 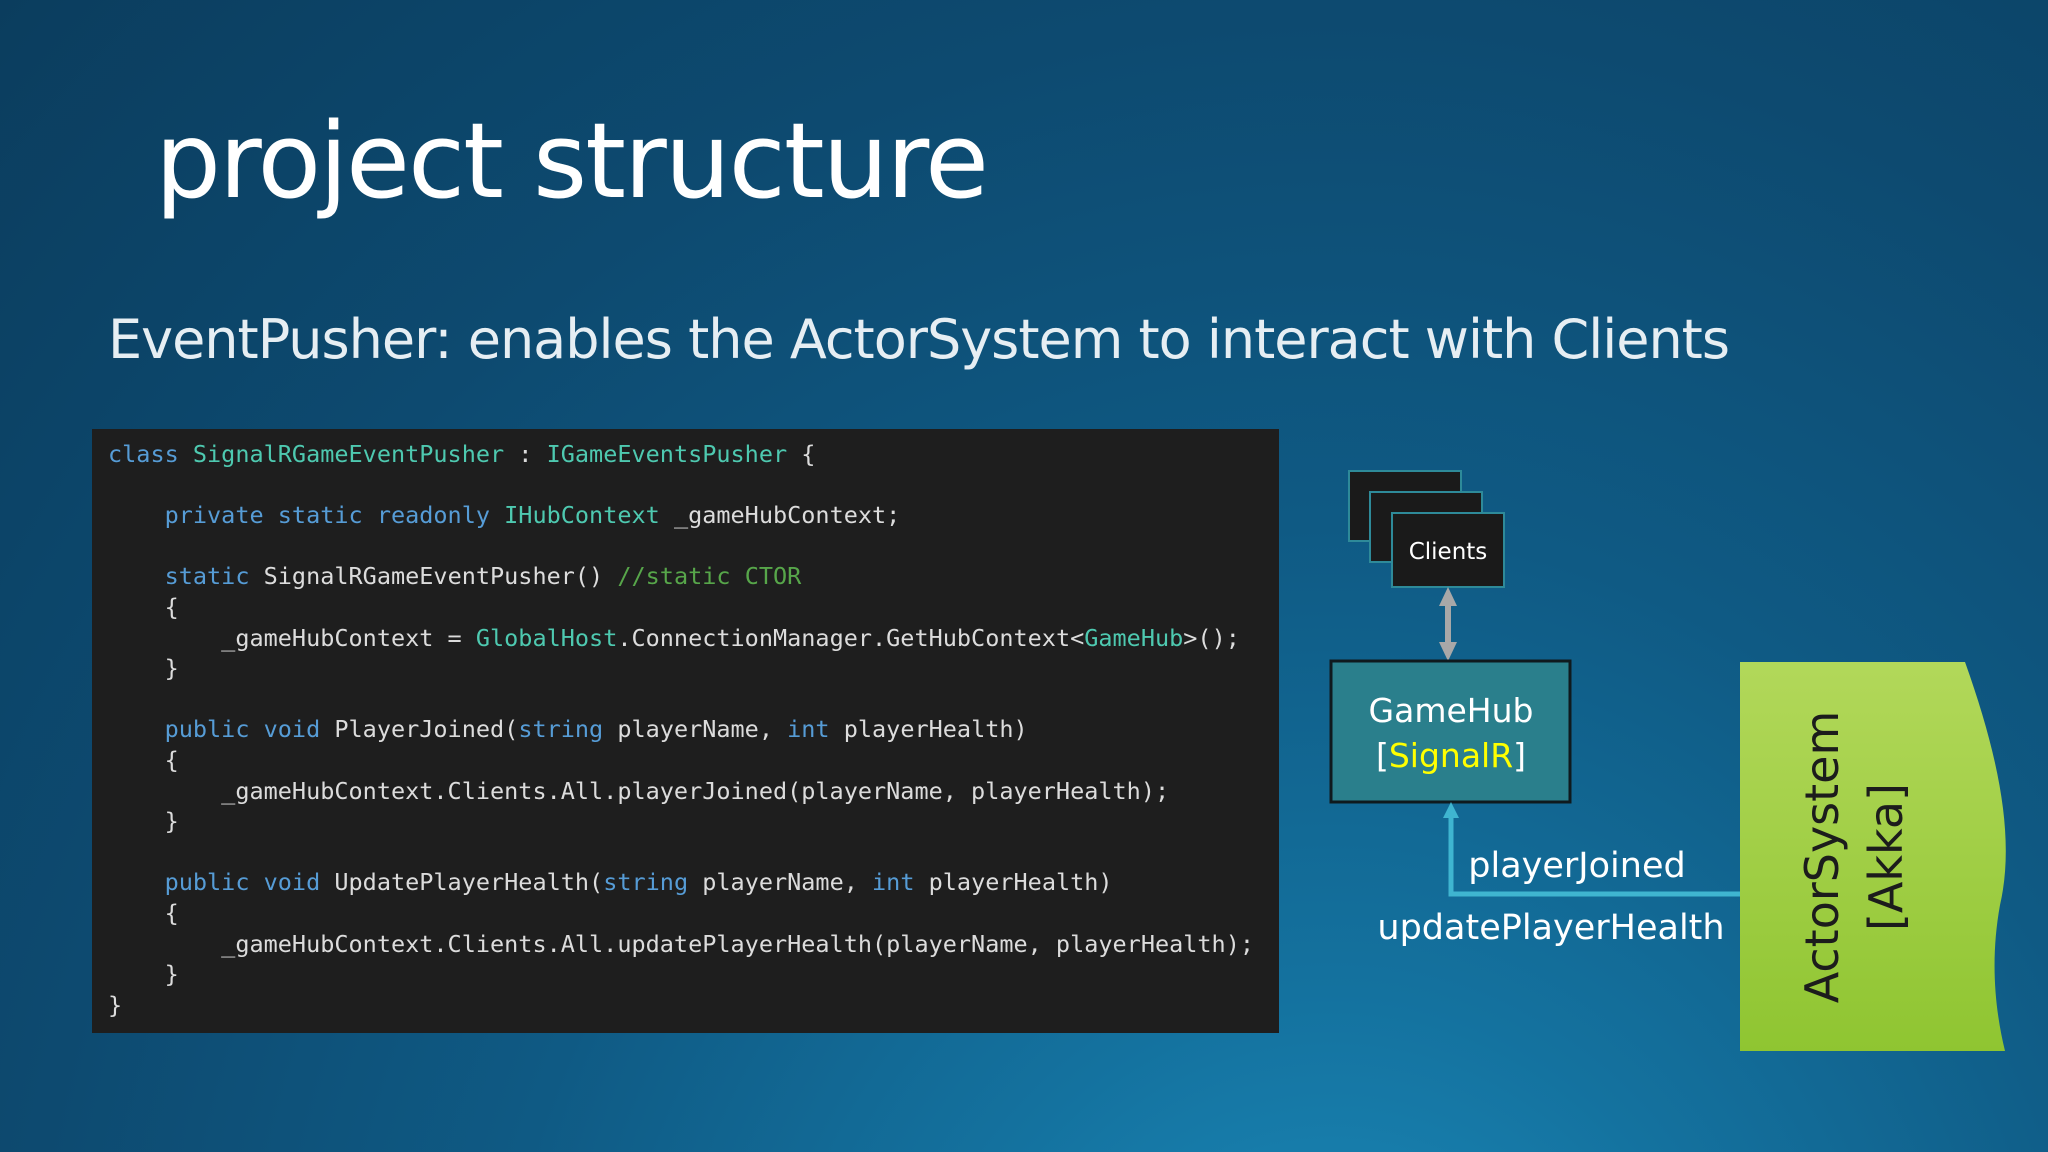 What do you see at coordinates (1576, 866) in the screenshot?
I see `event-player-joined: playerJoined` at bounding box center [1576, 866].